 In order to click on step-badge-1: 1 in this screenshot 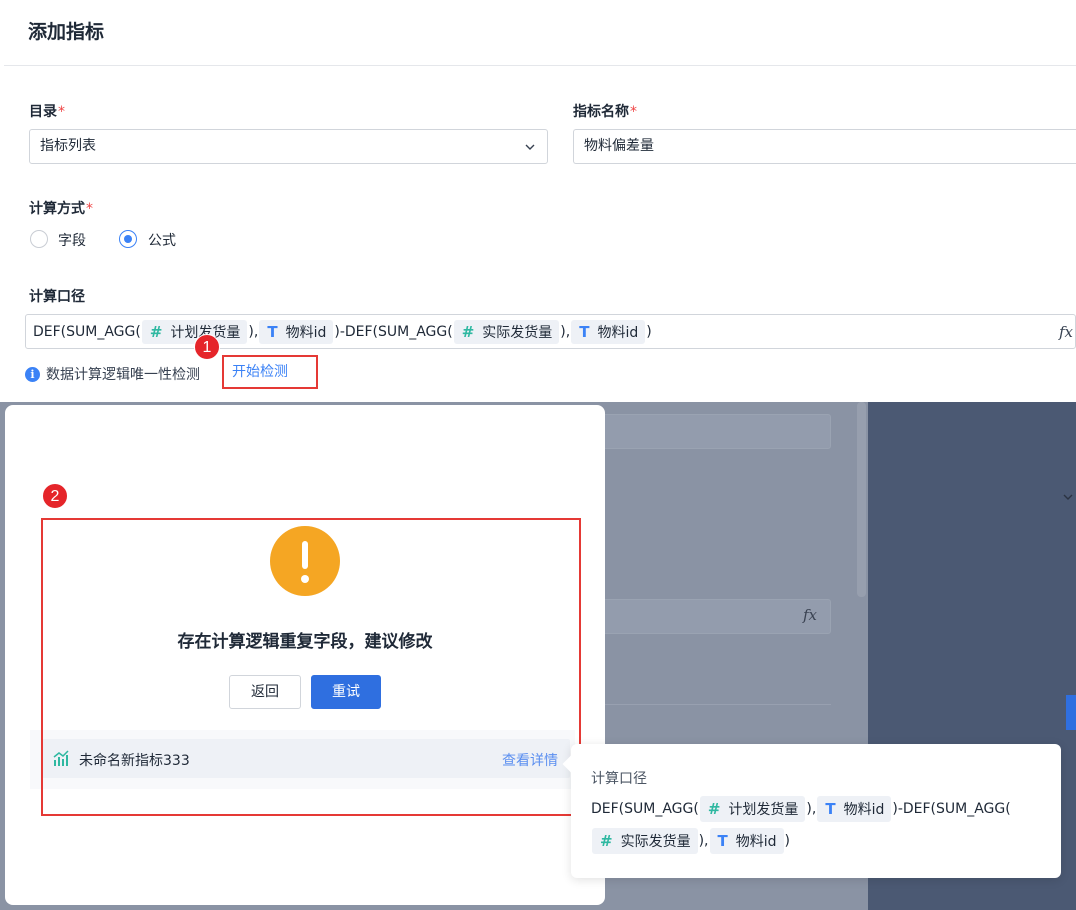, I will do `click(207, 347)`.